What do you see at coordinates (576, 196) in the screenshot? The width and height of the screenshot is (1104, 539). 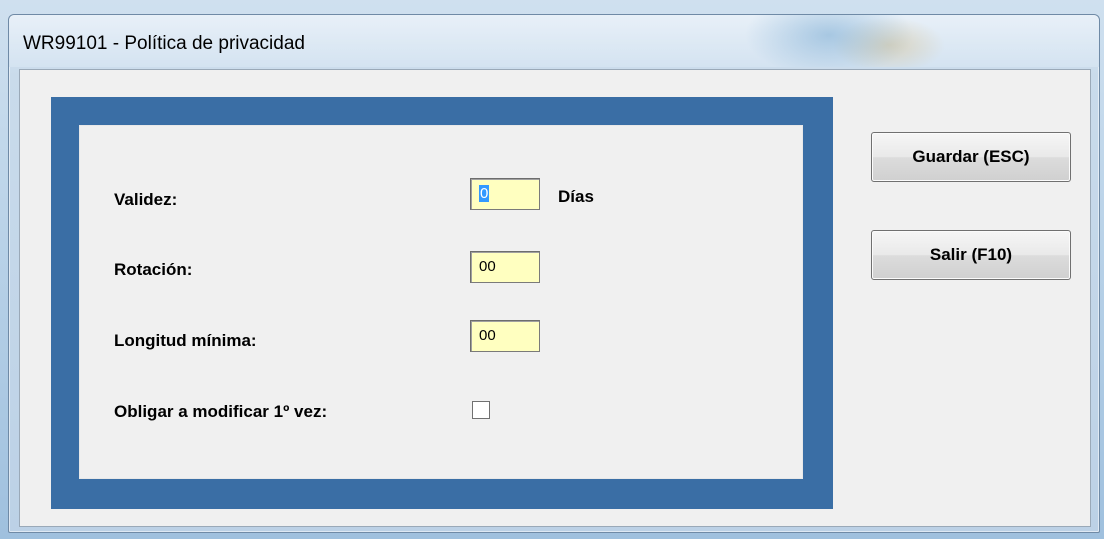 I see `validez-unit-label: Días` at bounding box center [576, 196].